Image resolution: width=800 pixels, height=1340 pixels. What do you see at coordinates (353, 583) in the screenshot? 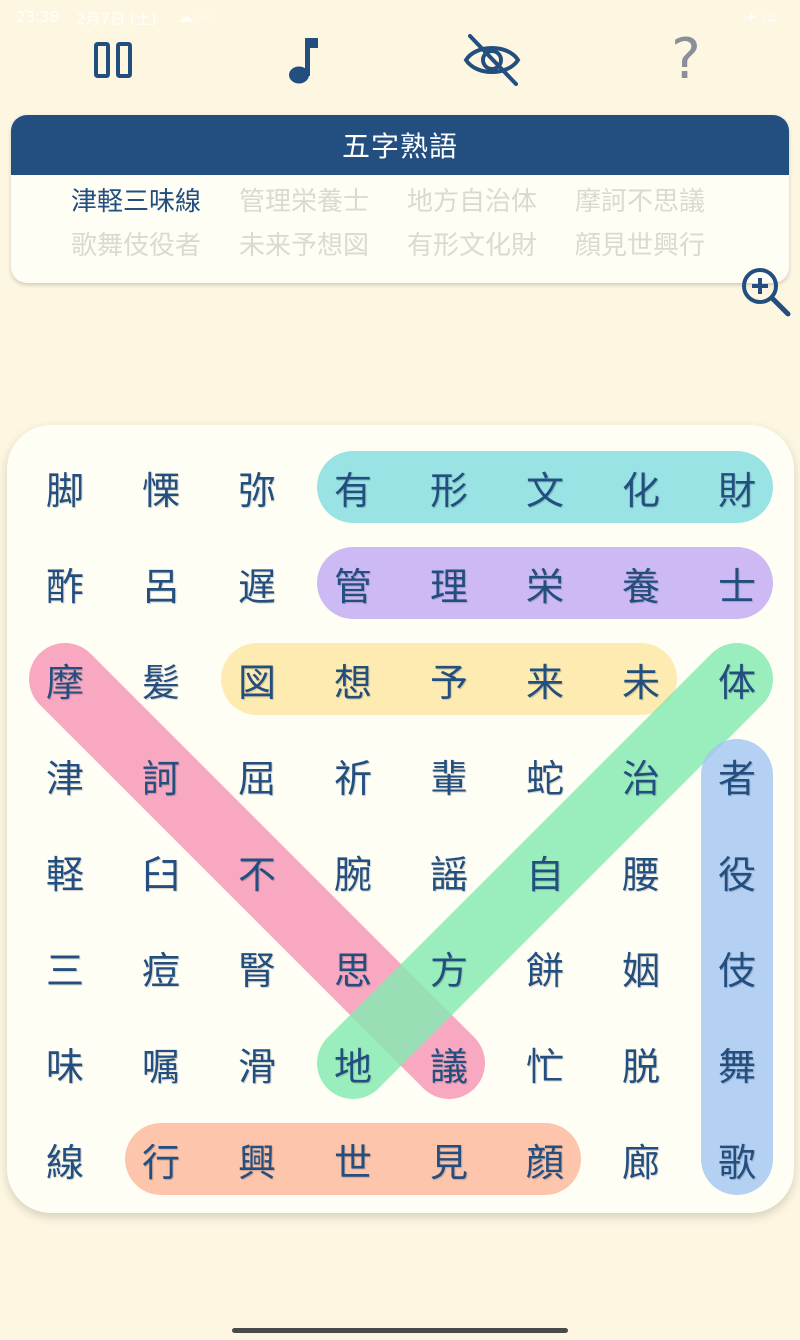
I see `grid-cell: 管` at bounding box center [353, 583].